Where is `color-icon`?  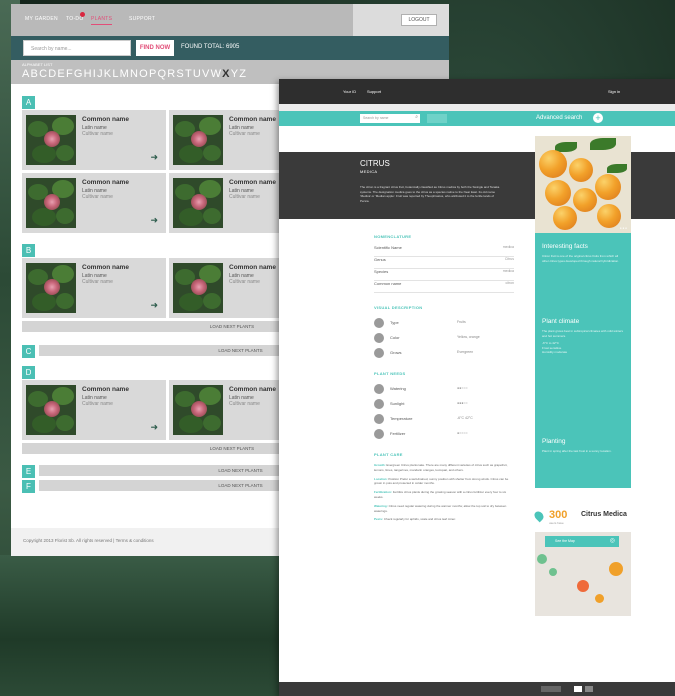
color-icon is located at coordinates (379, 338).